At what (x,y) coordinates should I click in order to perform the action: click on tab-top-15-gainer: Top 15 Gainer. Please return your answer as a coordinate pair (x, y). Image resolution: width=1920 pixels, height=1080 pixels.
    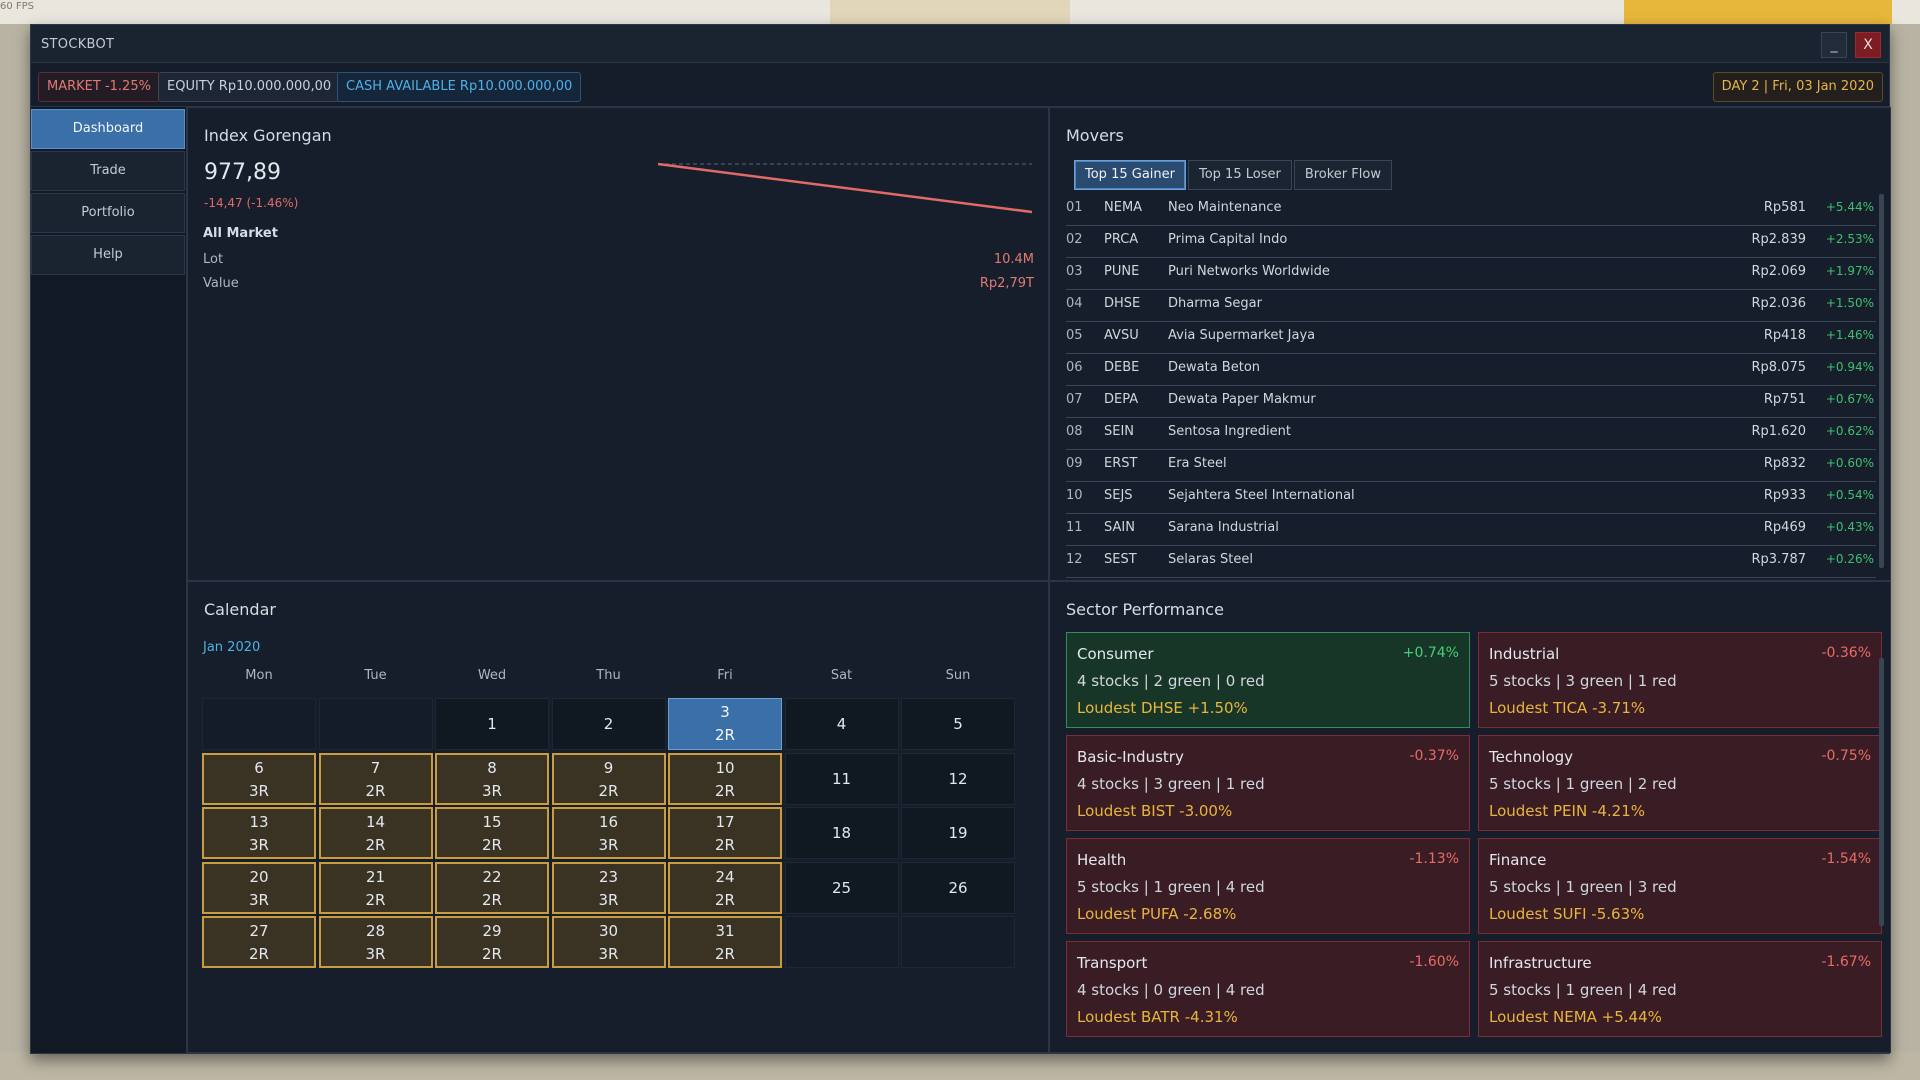
    Looking at the image, I should click on (1130, 175).